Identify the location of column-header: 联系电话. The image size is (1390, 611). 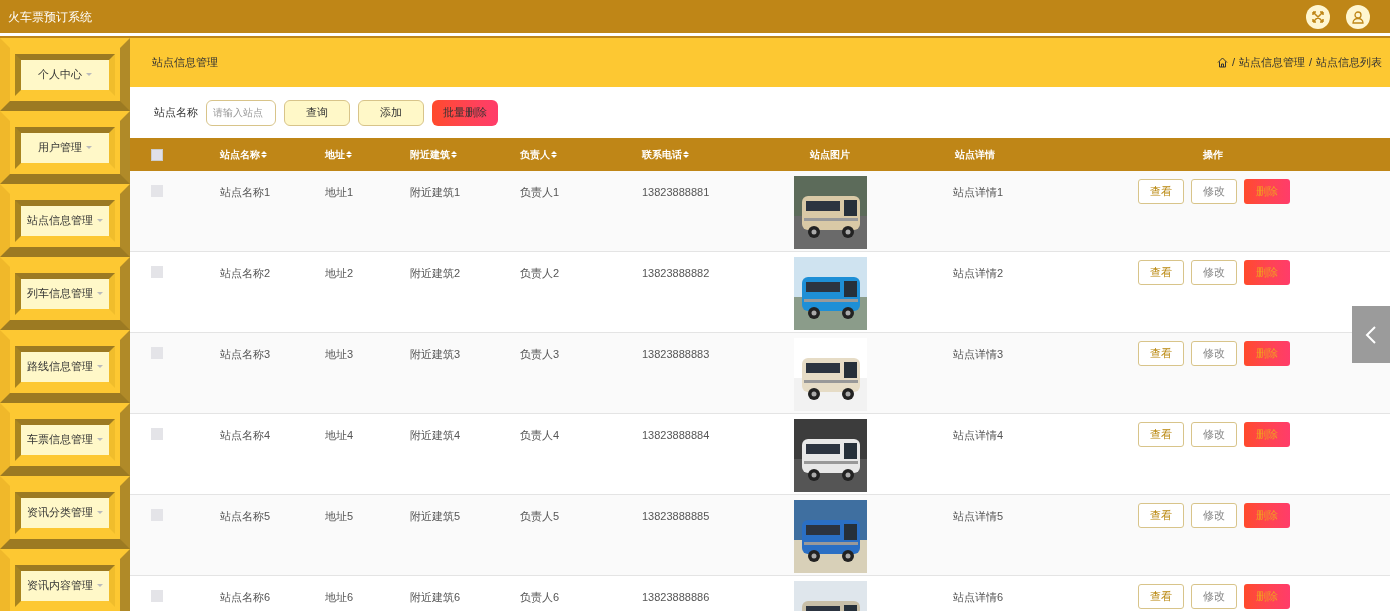
(665, 154).